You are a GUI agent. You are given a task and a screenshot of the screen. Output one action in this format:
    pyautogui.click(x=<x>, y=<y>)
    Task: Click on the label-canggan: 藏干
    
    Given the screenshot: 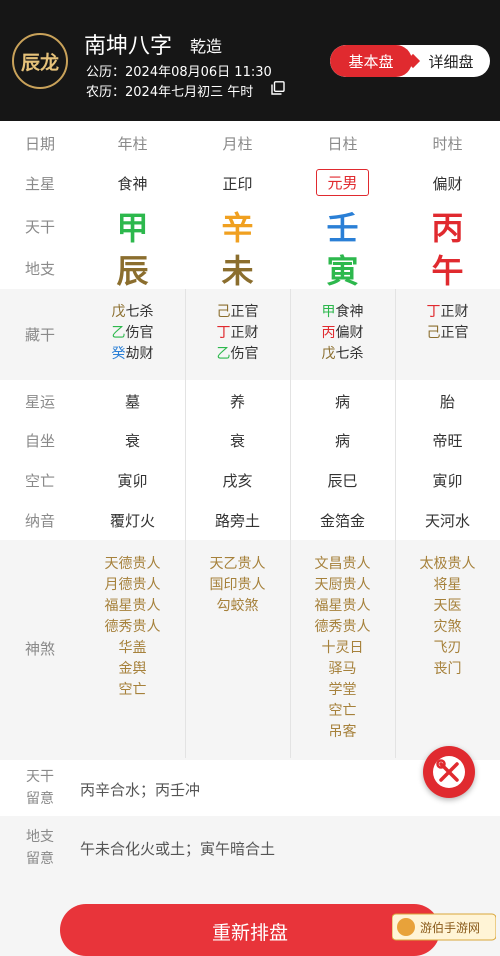 What is the action you would take?
    pyautogui.click(x=39, y=335)
    